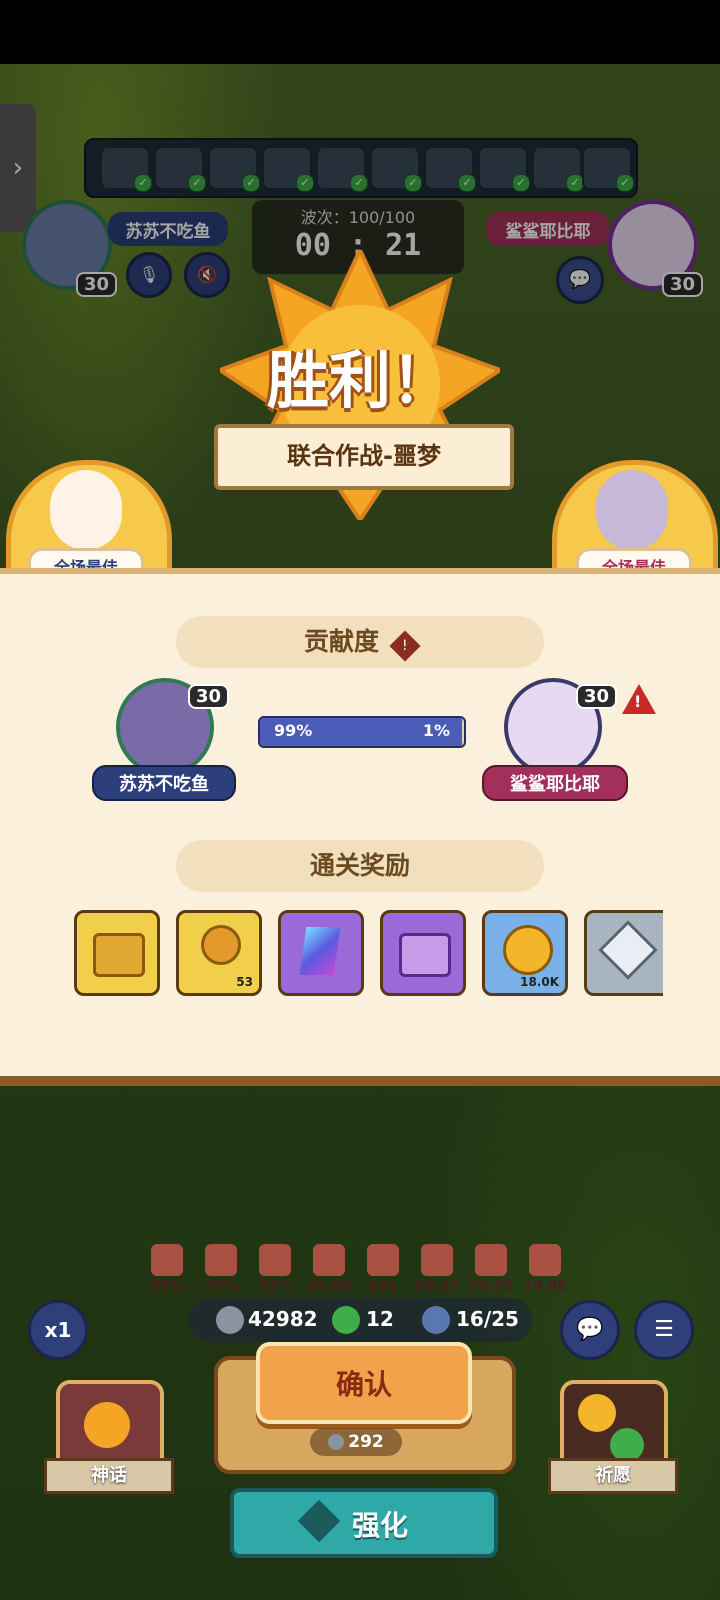 The image size is (720, 1600). Describe the element at coordinates (275, 1286) in the screenshot. I see `stat-value: 32%` at that location.